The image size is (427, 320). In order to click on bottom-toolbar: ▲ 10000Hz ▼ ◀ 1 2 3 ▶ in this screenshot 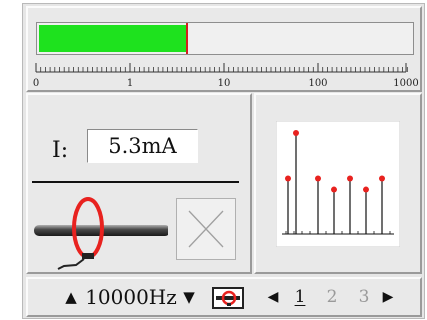, I will do `click(224, 297)`.